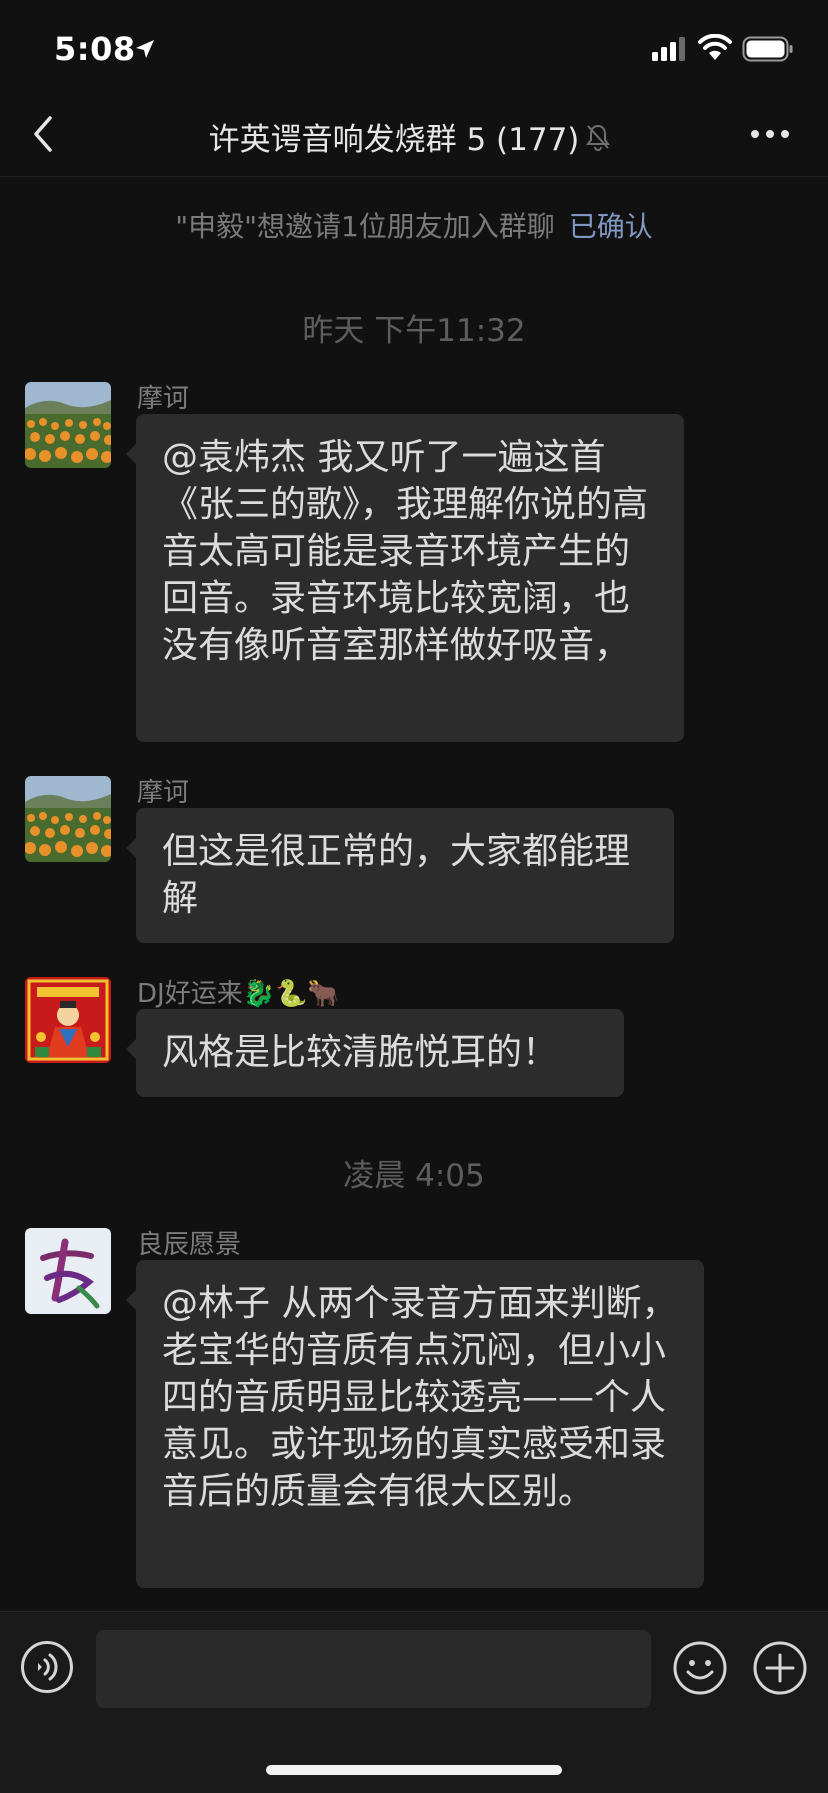 The height and width of the screenshot is (1793, 828). I want to click on wifi-icon, so click(715, 47).